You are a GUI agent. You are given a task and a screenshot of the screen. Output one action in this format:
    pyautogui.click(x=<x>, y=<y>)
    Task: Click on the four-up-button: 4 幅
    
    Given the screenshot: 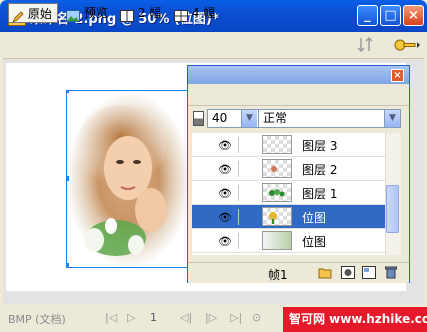 What is the action you would take?
    pyautogui.click(x=199, y=13)
    